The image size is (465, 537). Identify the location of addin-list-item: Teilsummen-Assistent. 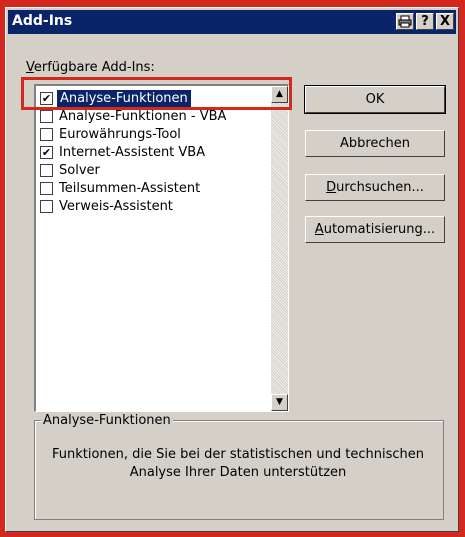
(155, 189).